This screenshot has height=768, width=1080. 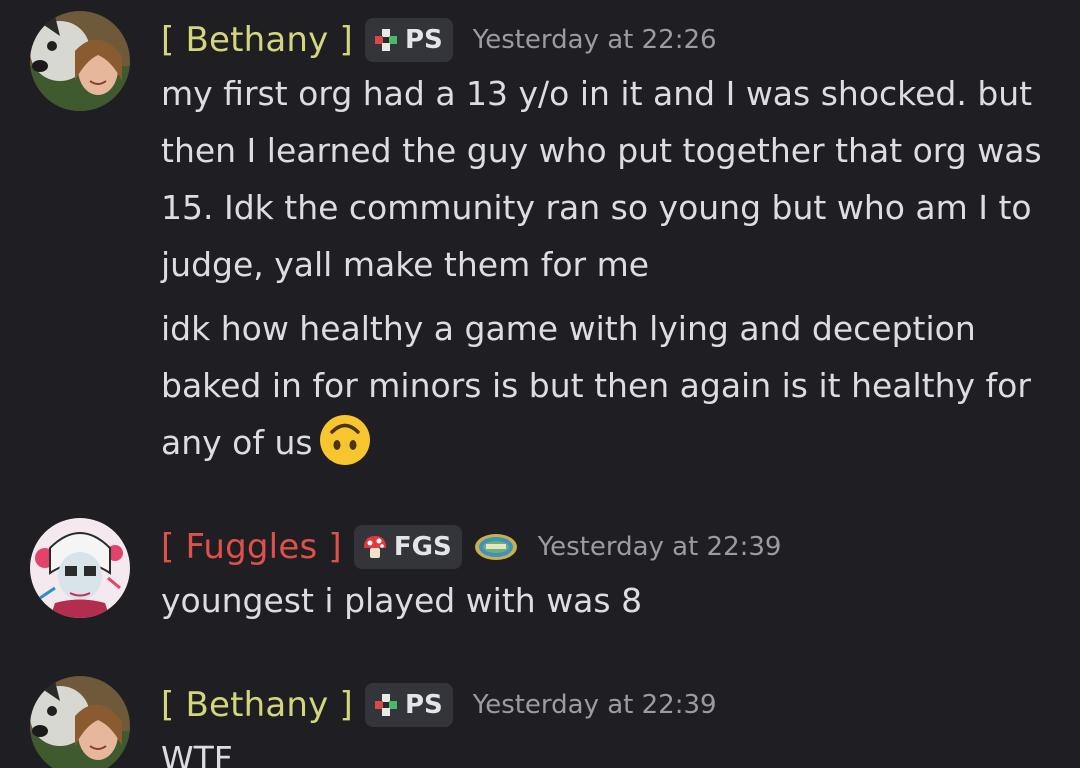 What do you see at coordinates (422, 547) in the screenshot?
I see `server-tag-label: FGS` at bounding box center [422, 547].